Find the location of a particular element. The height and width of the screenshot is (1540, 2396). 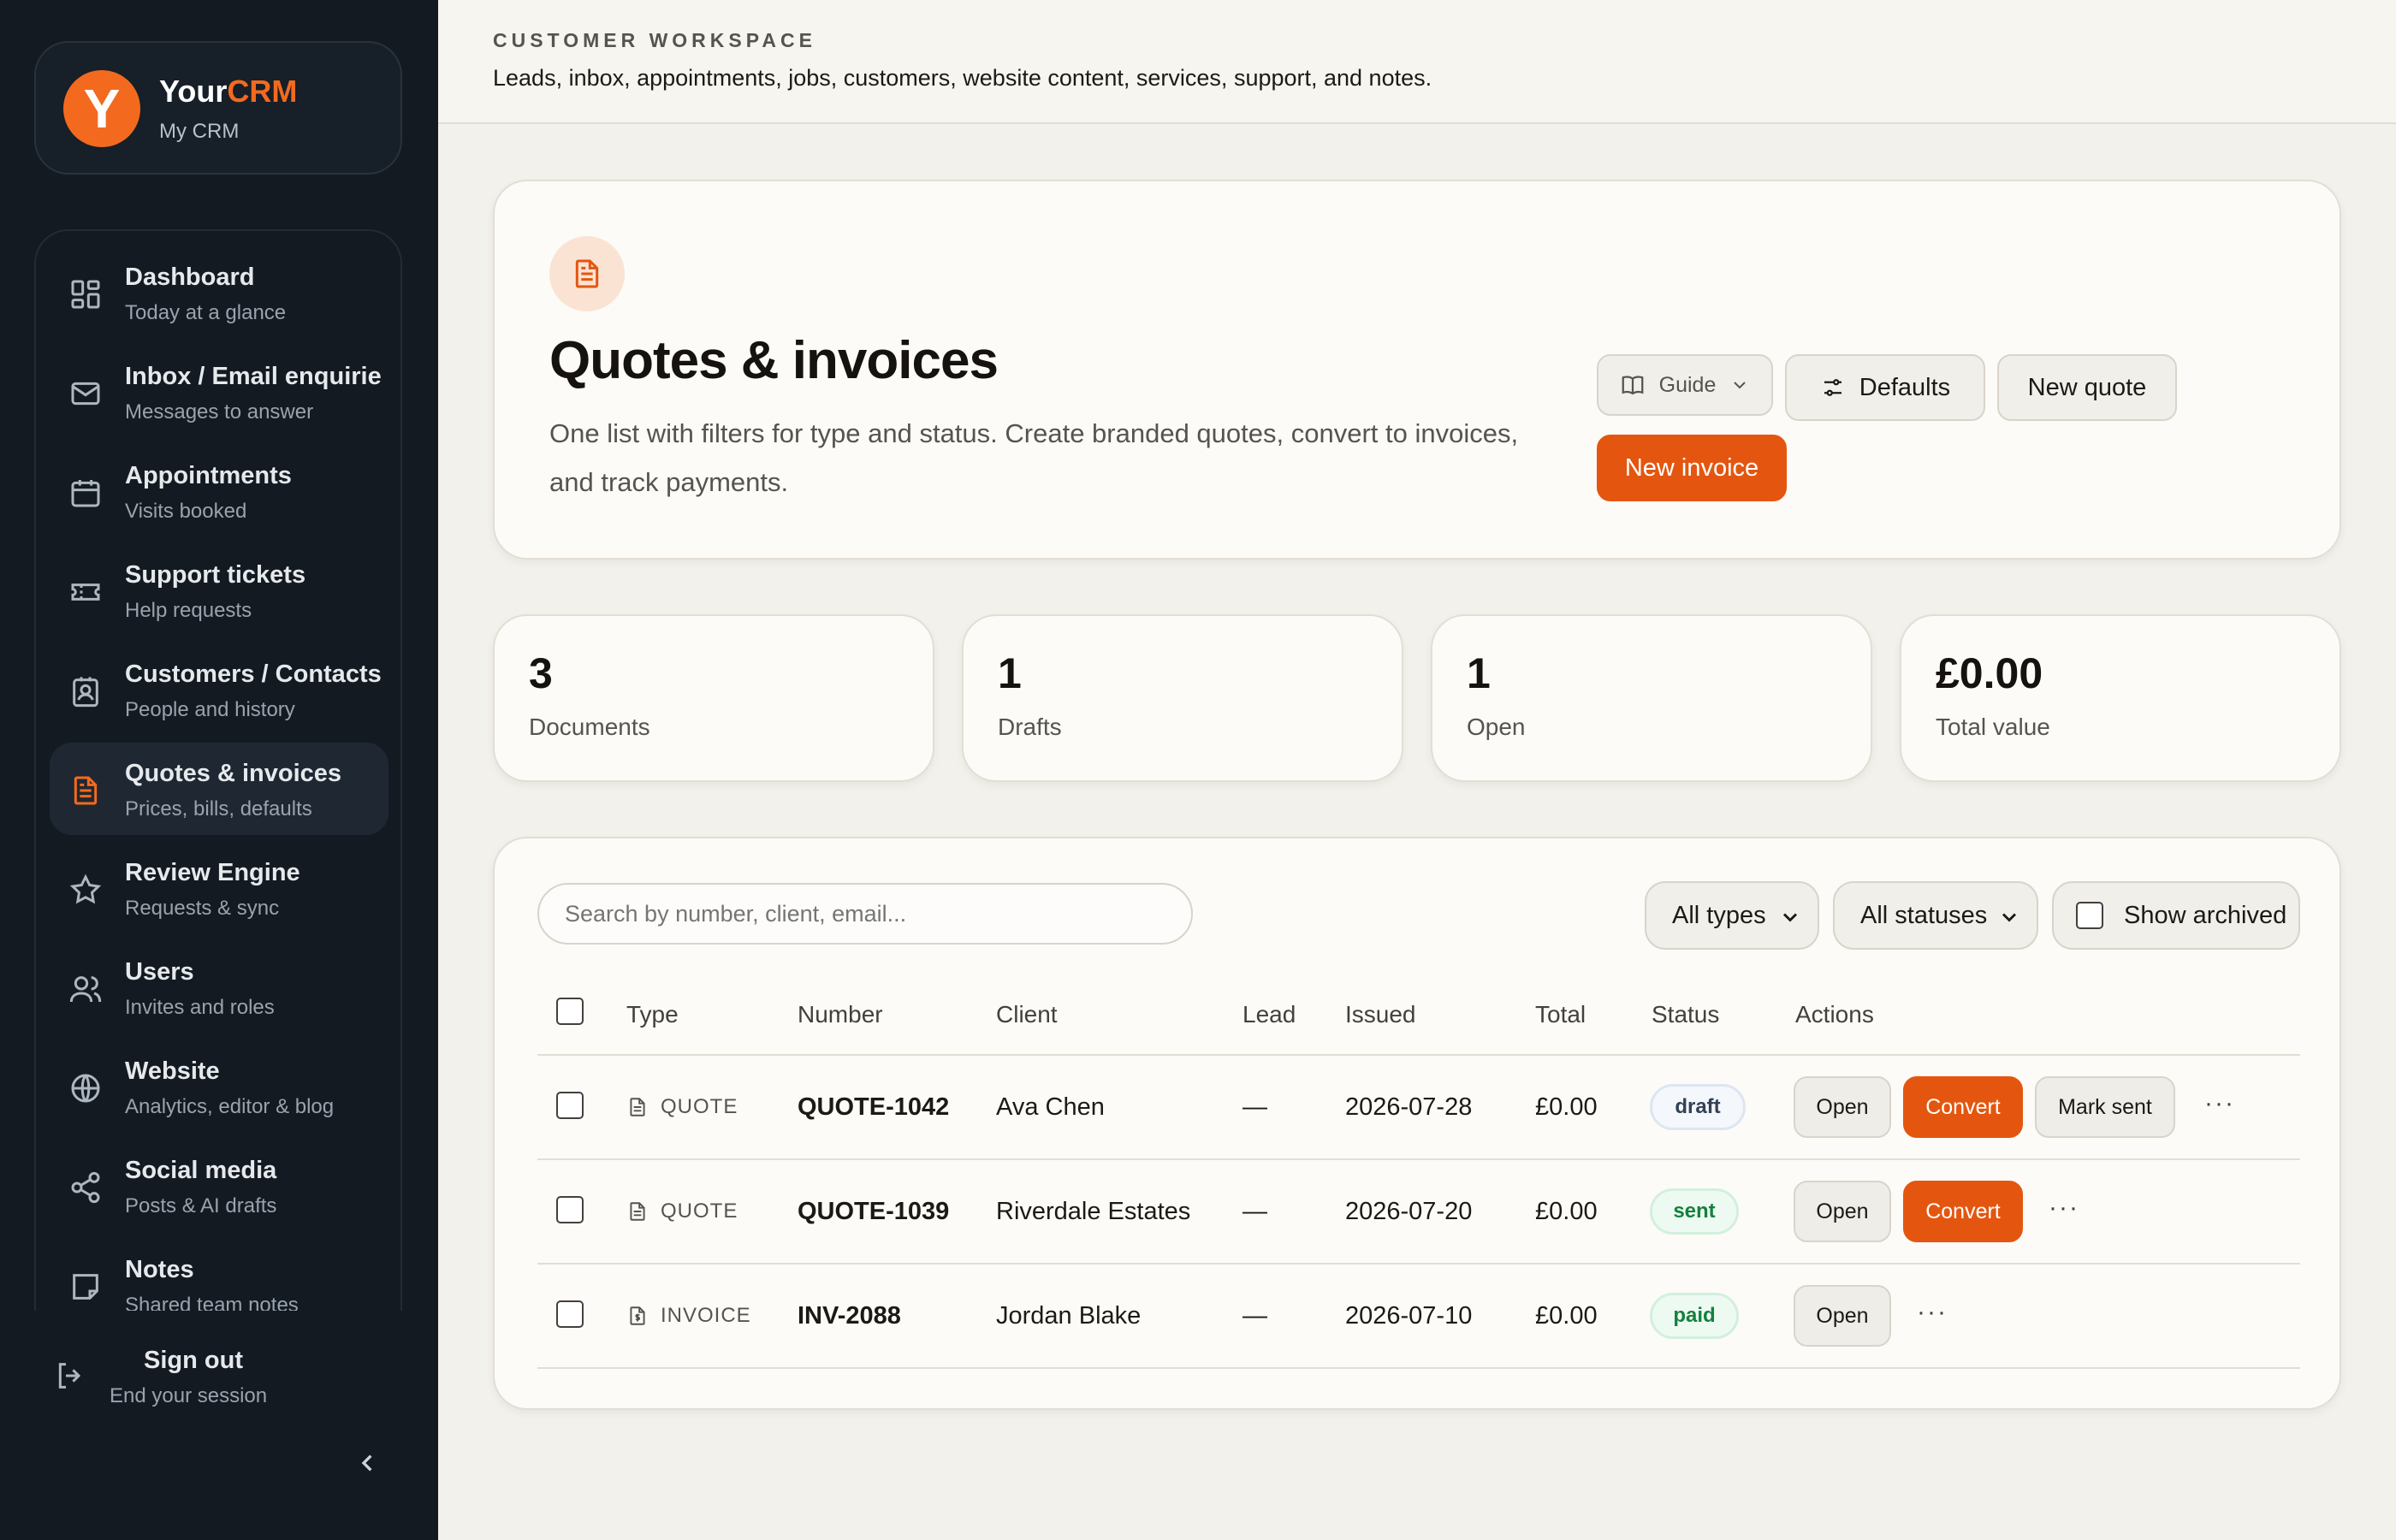

stat-card-drafts: 1 Drafts is located at coordinates (1182, 698).